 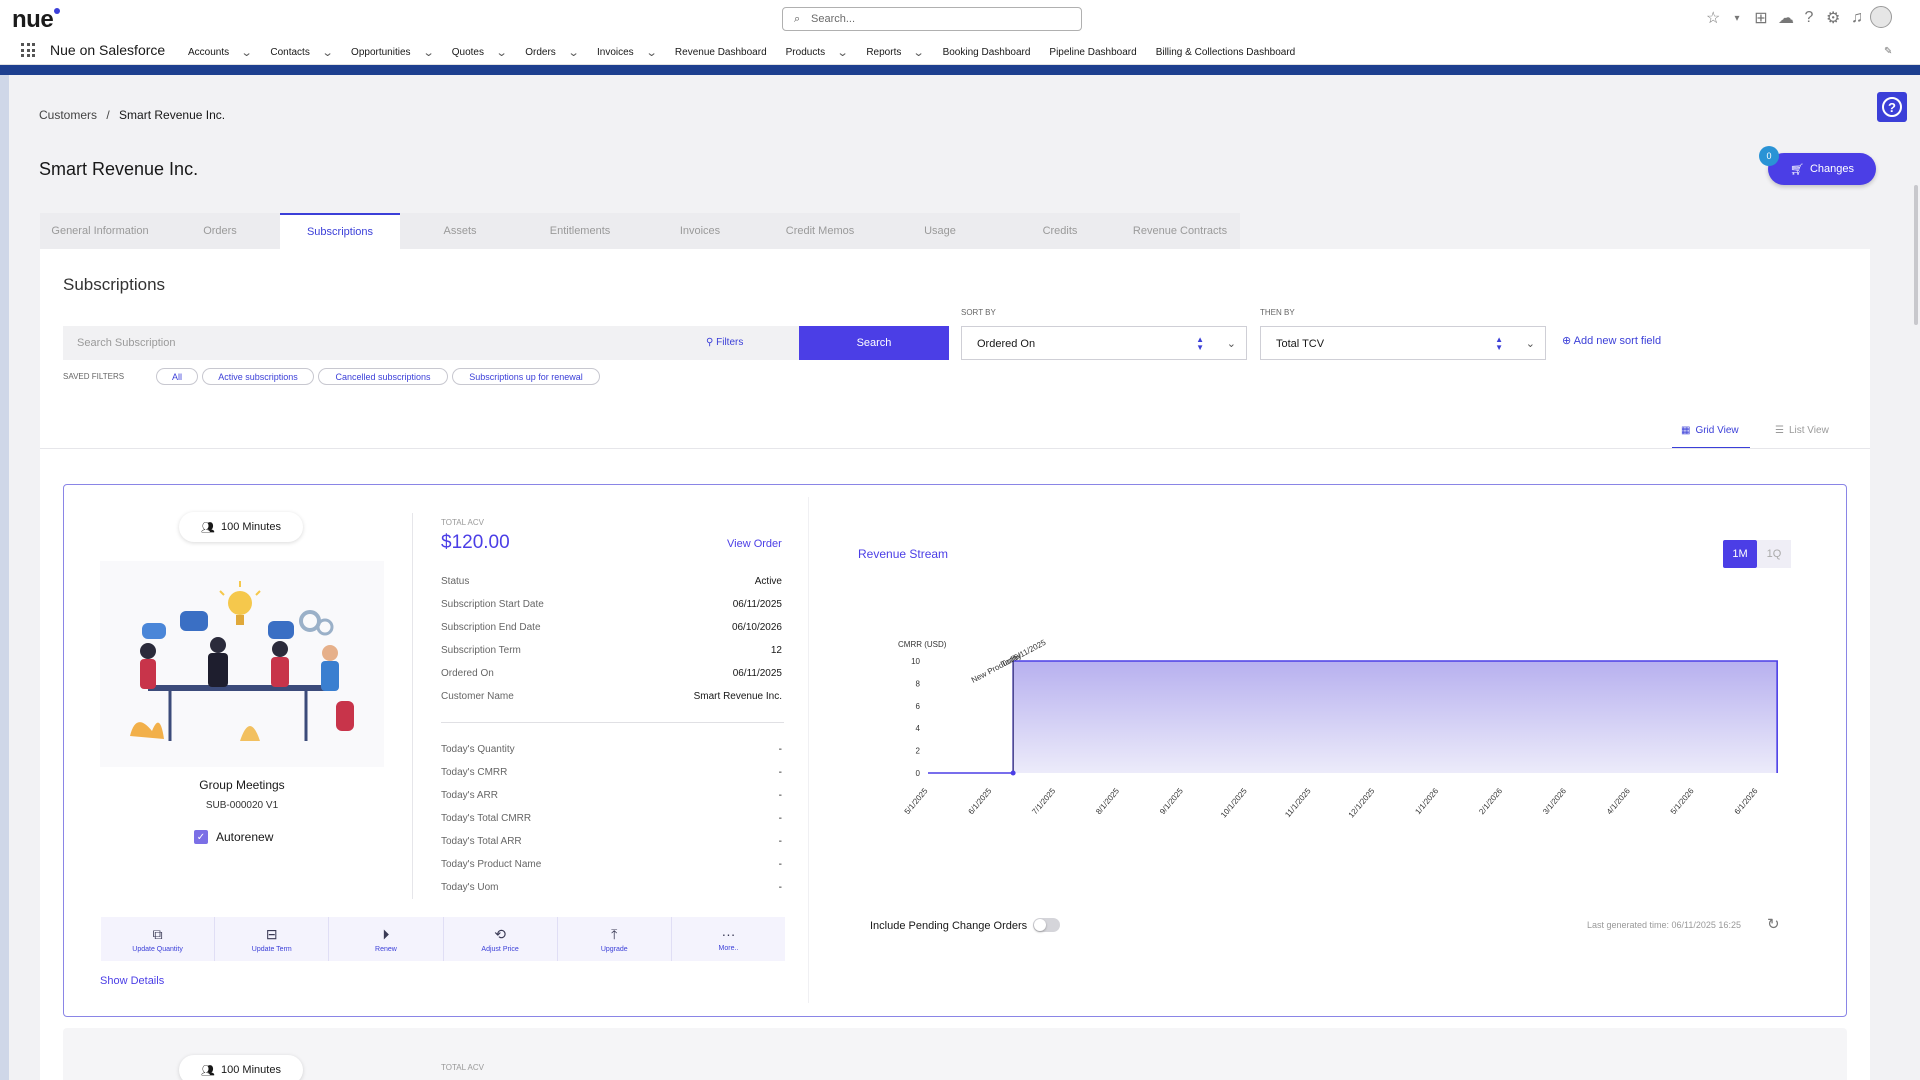 I want to click on tab-subscriptions: Subscriptions, so click(x=340, y=231).